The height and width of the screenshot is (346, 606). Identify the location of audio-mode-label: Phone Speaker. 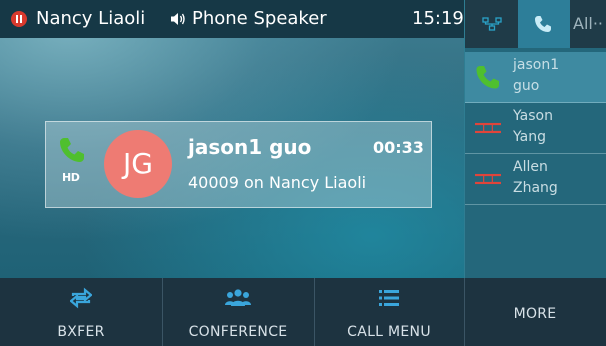
(259, 18).